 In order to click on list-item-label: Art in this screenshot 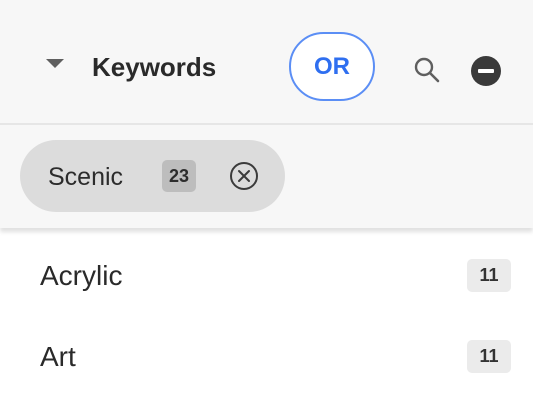, I will do `click(58, 356)`.